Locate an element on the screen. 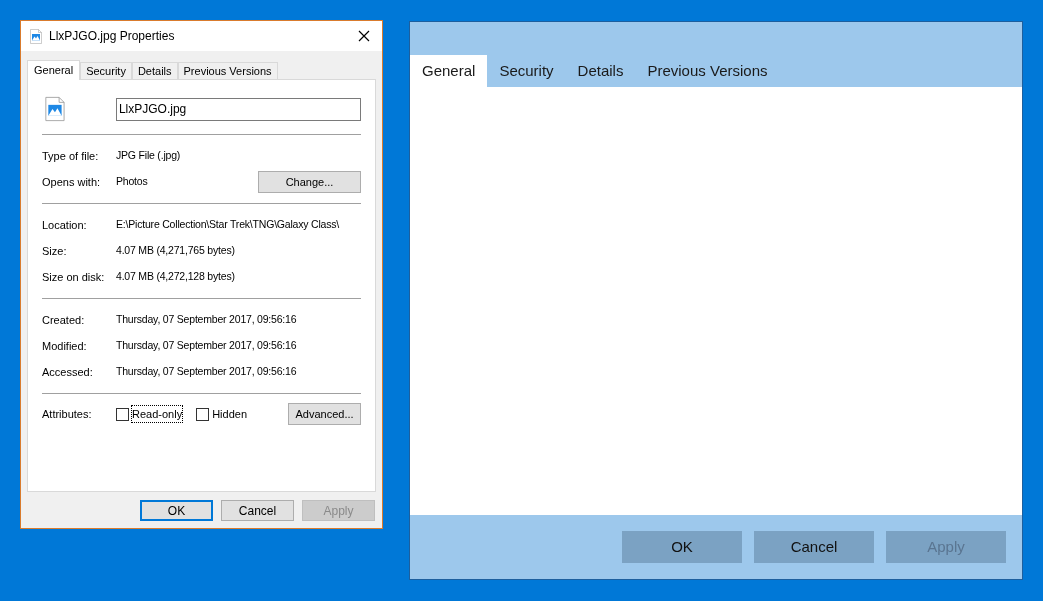 This screenshot has width=1043, height=601. window-title: LlxPJGO.jpg Properties is located at coordinates (112, 36).